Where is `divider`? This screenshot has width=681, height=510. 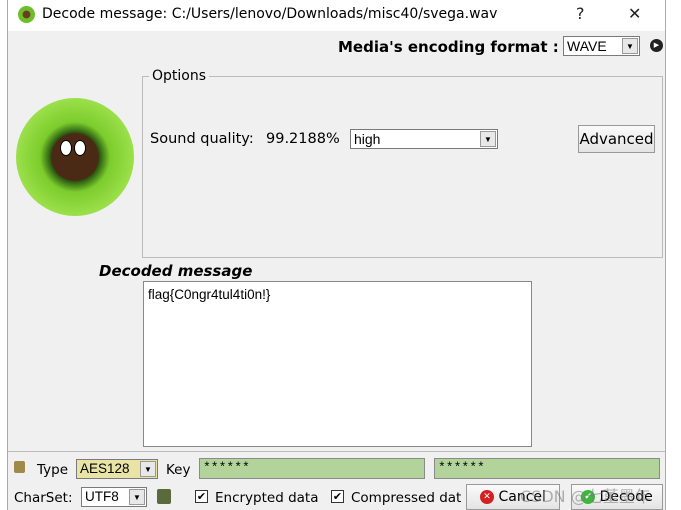 divider is located at coordinates (336, 451).